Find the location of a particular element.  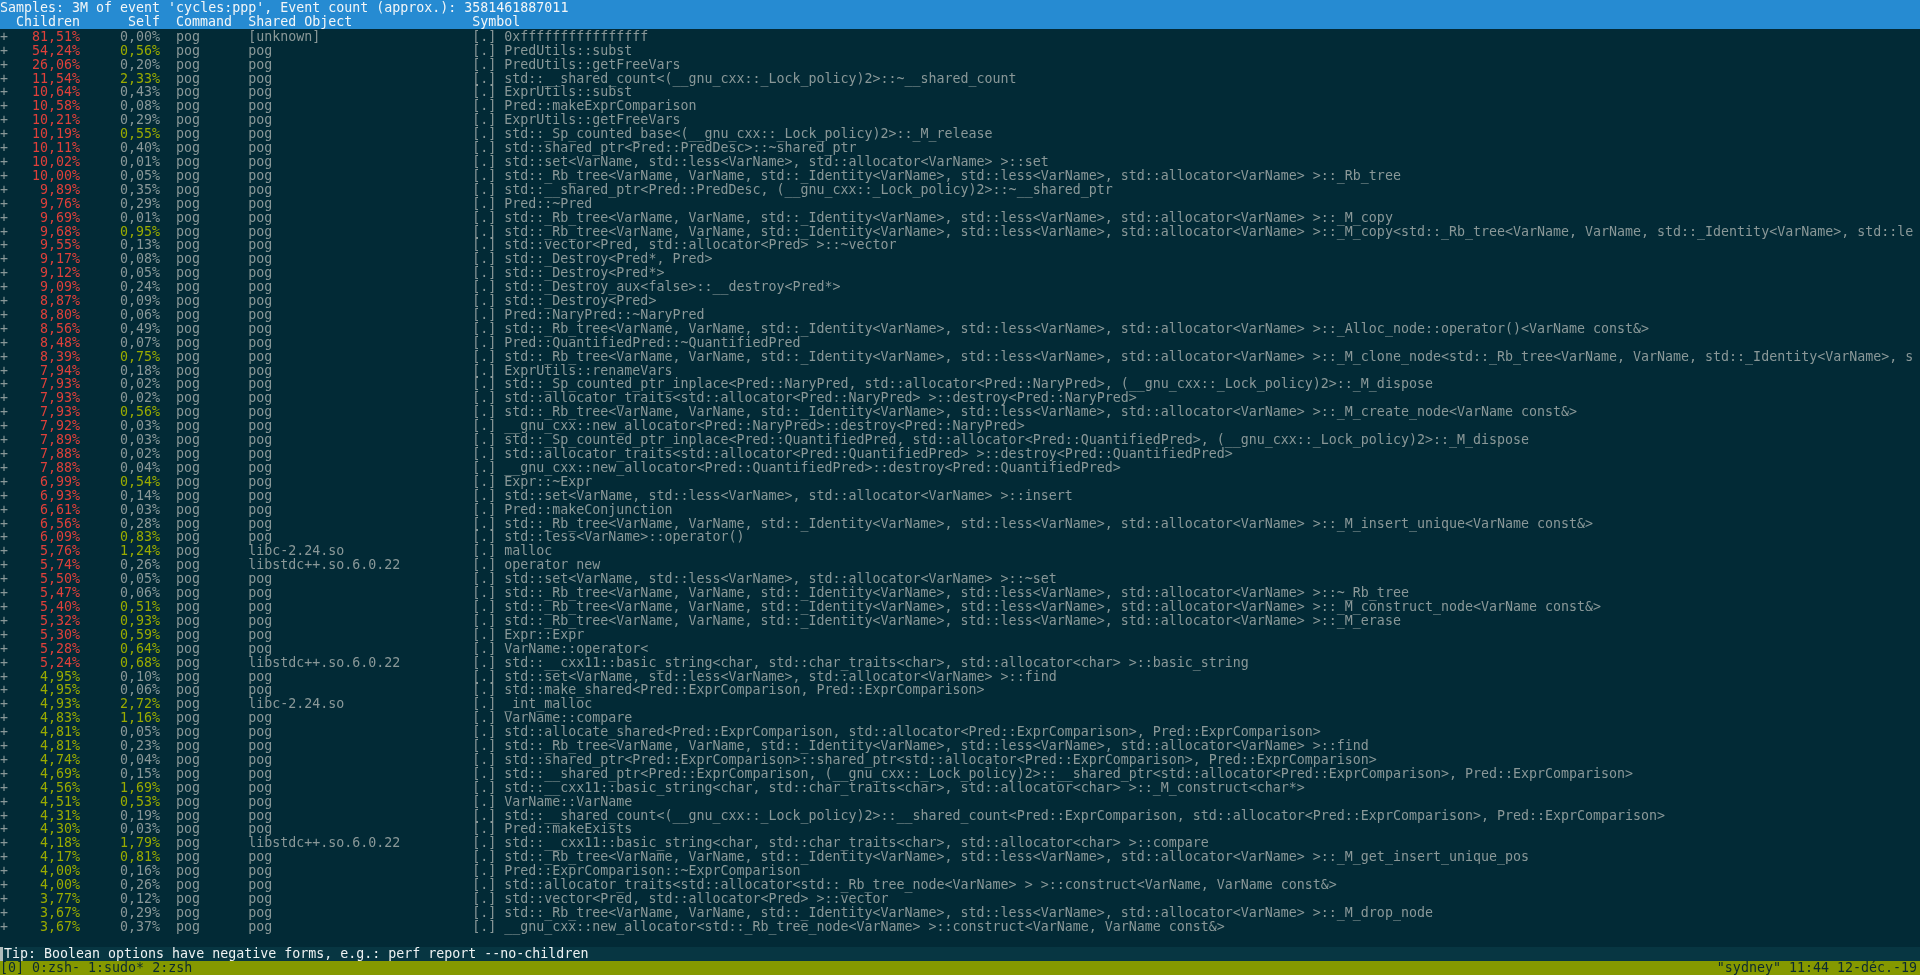

symbol-name: std::__cxx11::basic_string<char, std::char_traits<char>, std::allocator<char> >::basic_string is located at coordinates (876, 662).